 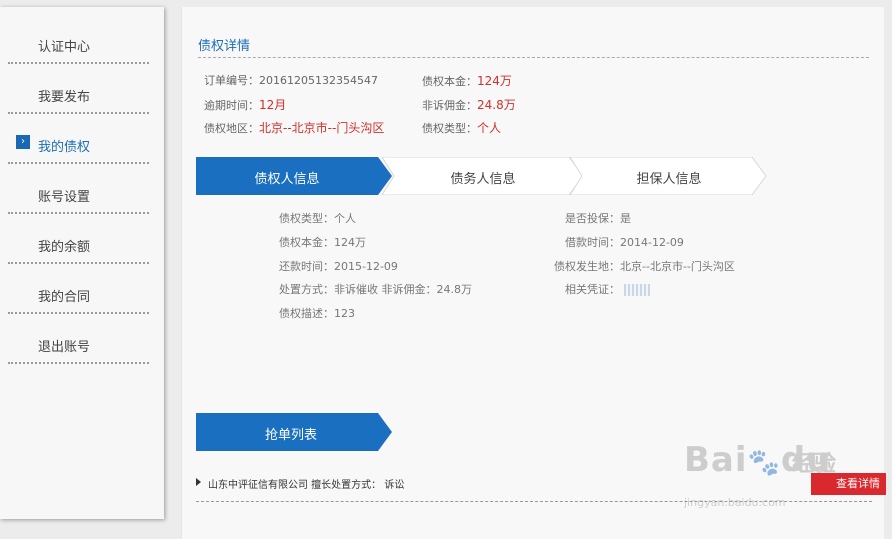 What do you see at coordinates (64, 147) in the screenshot?
I see `sidebar-item-label: 我的债权` at bounding box center [64, 147].